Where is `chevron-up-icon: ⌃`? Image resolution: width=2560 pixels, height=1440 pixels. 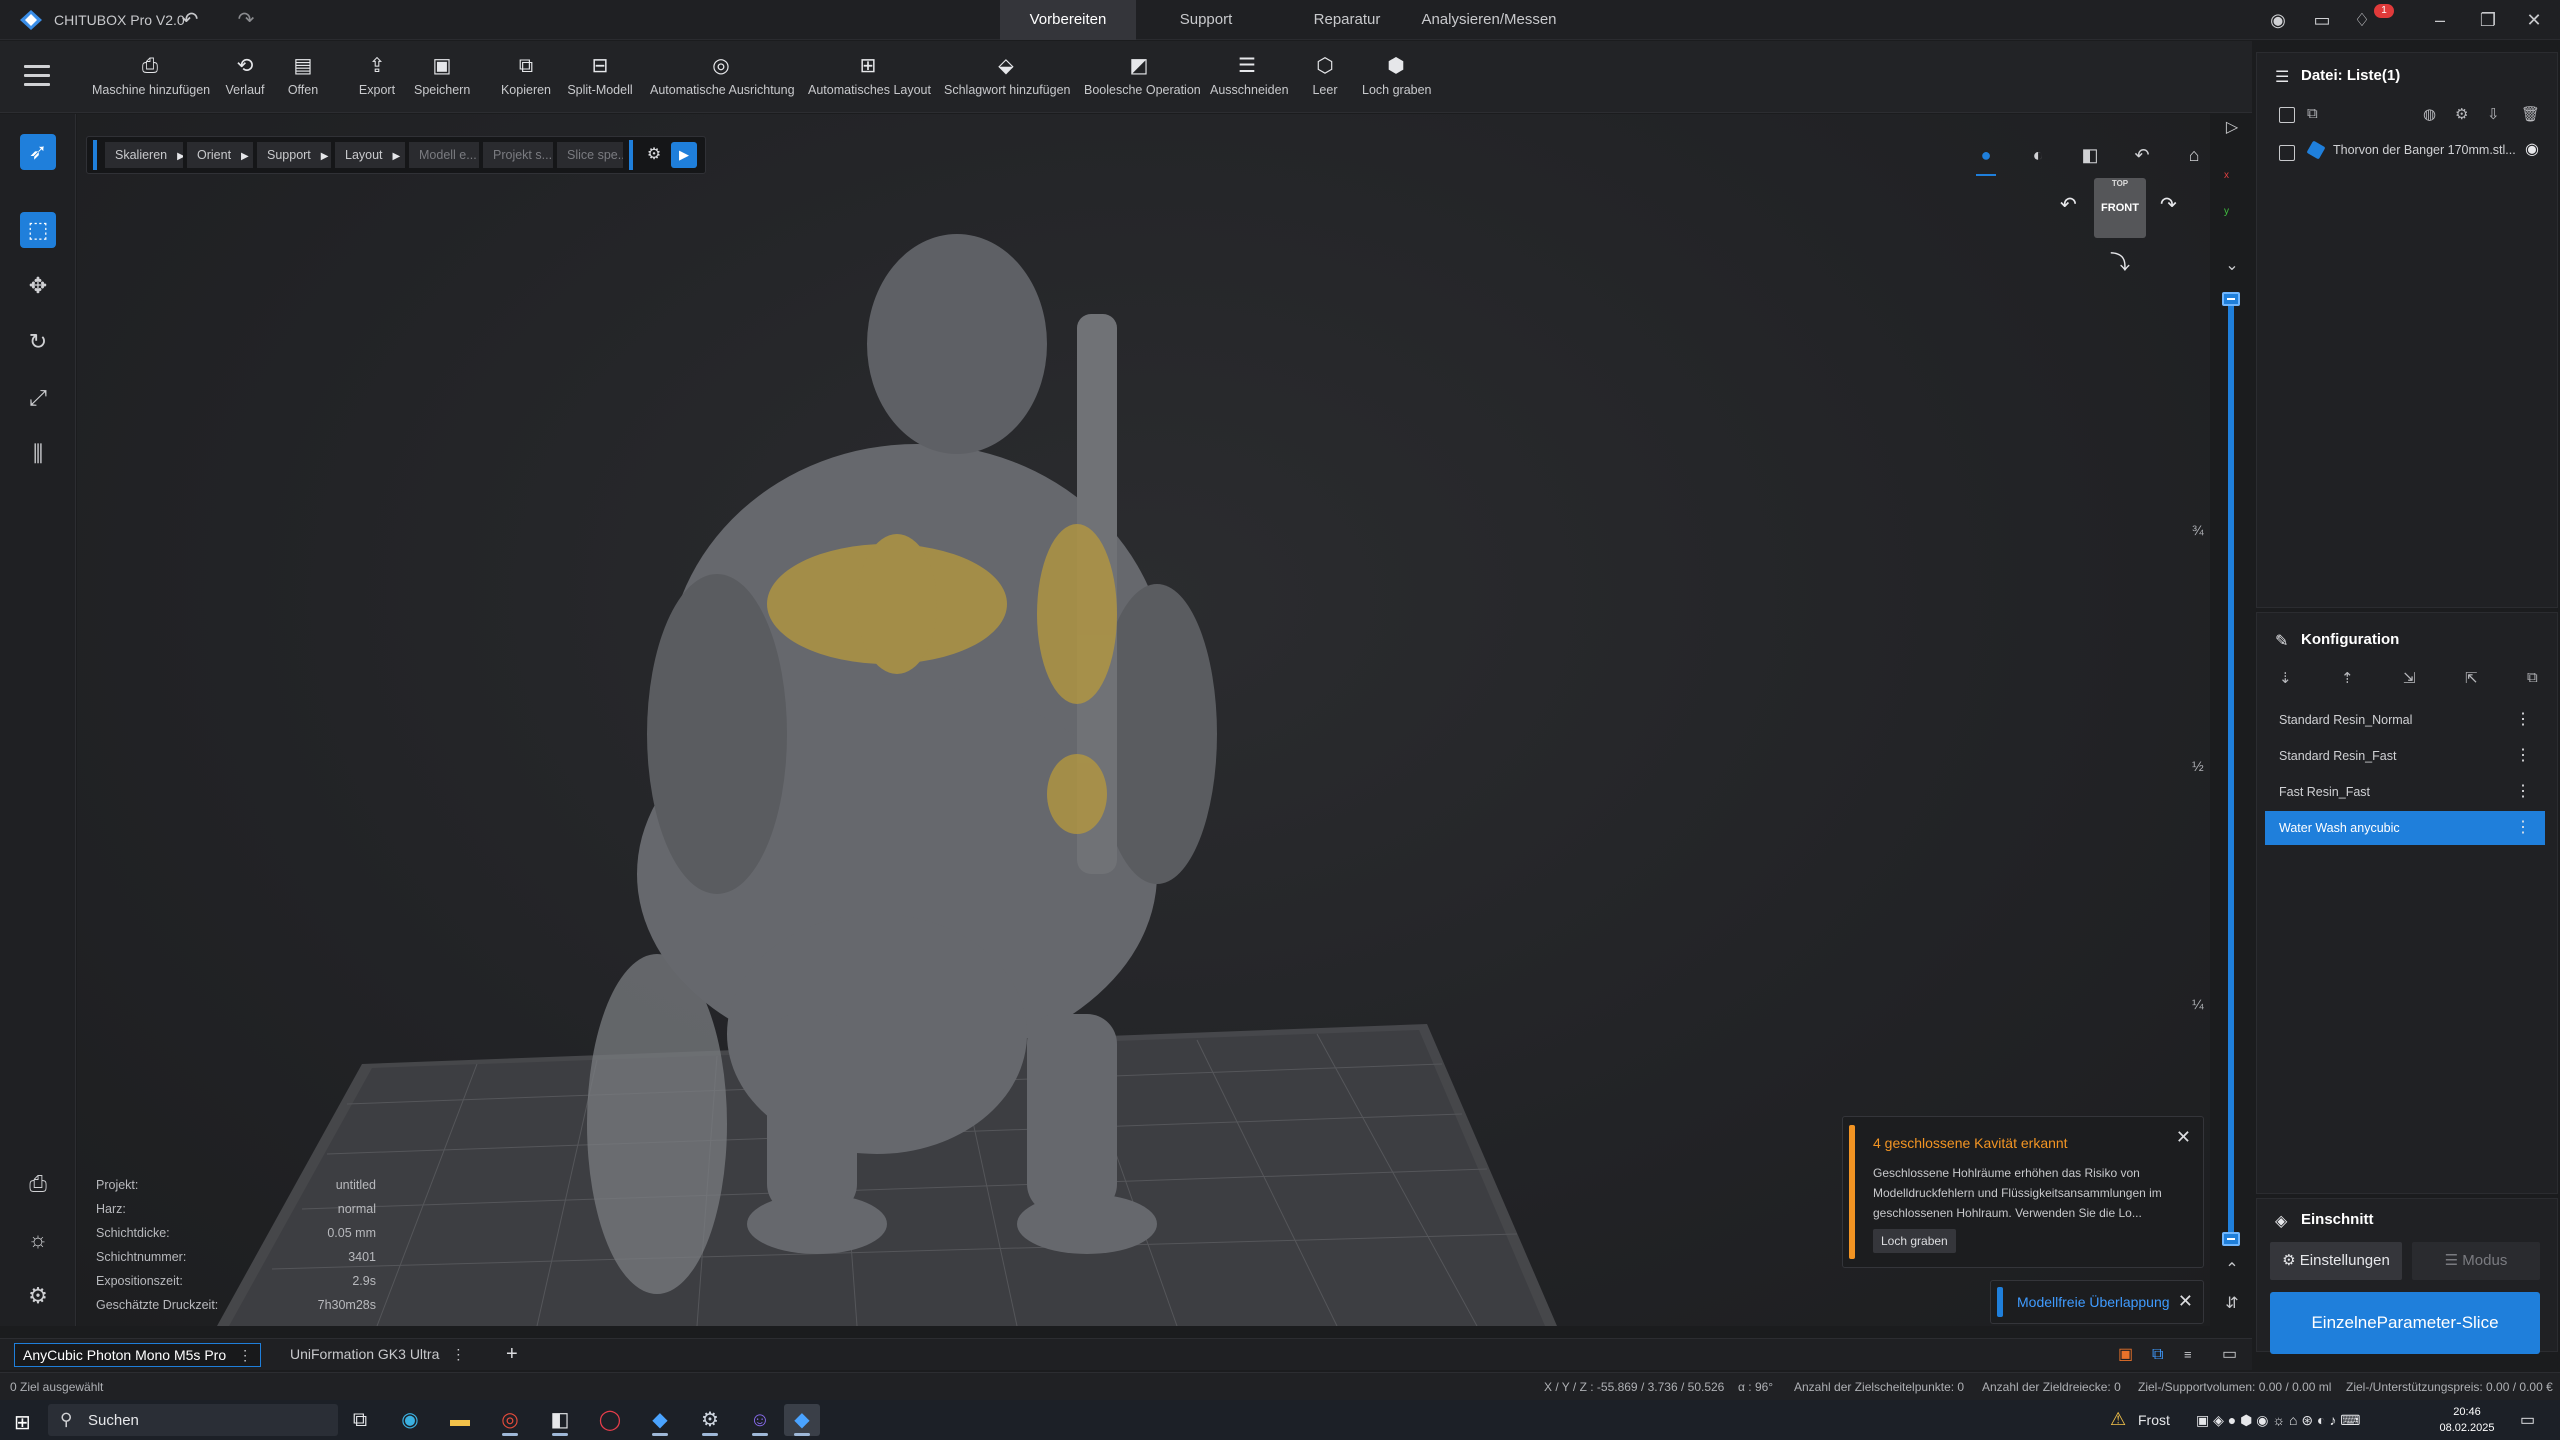
chevron-up-icon: ⌃ is located at coordinates (2232, 1270).